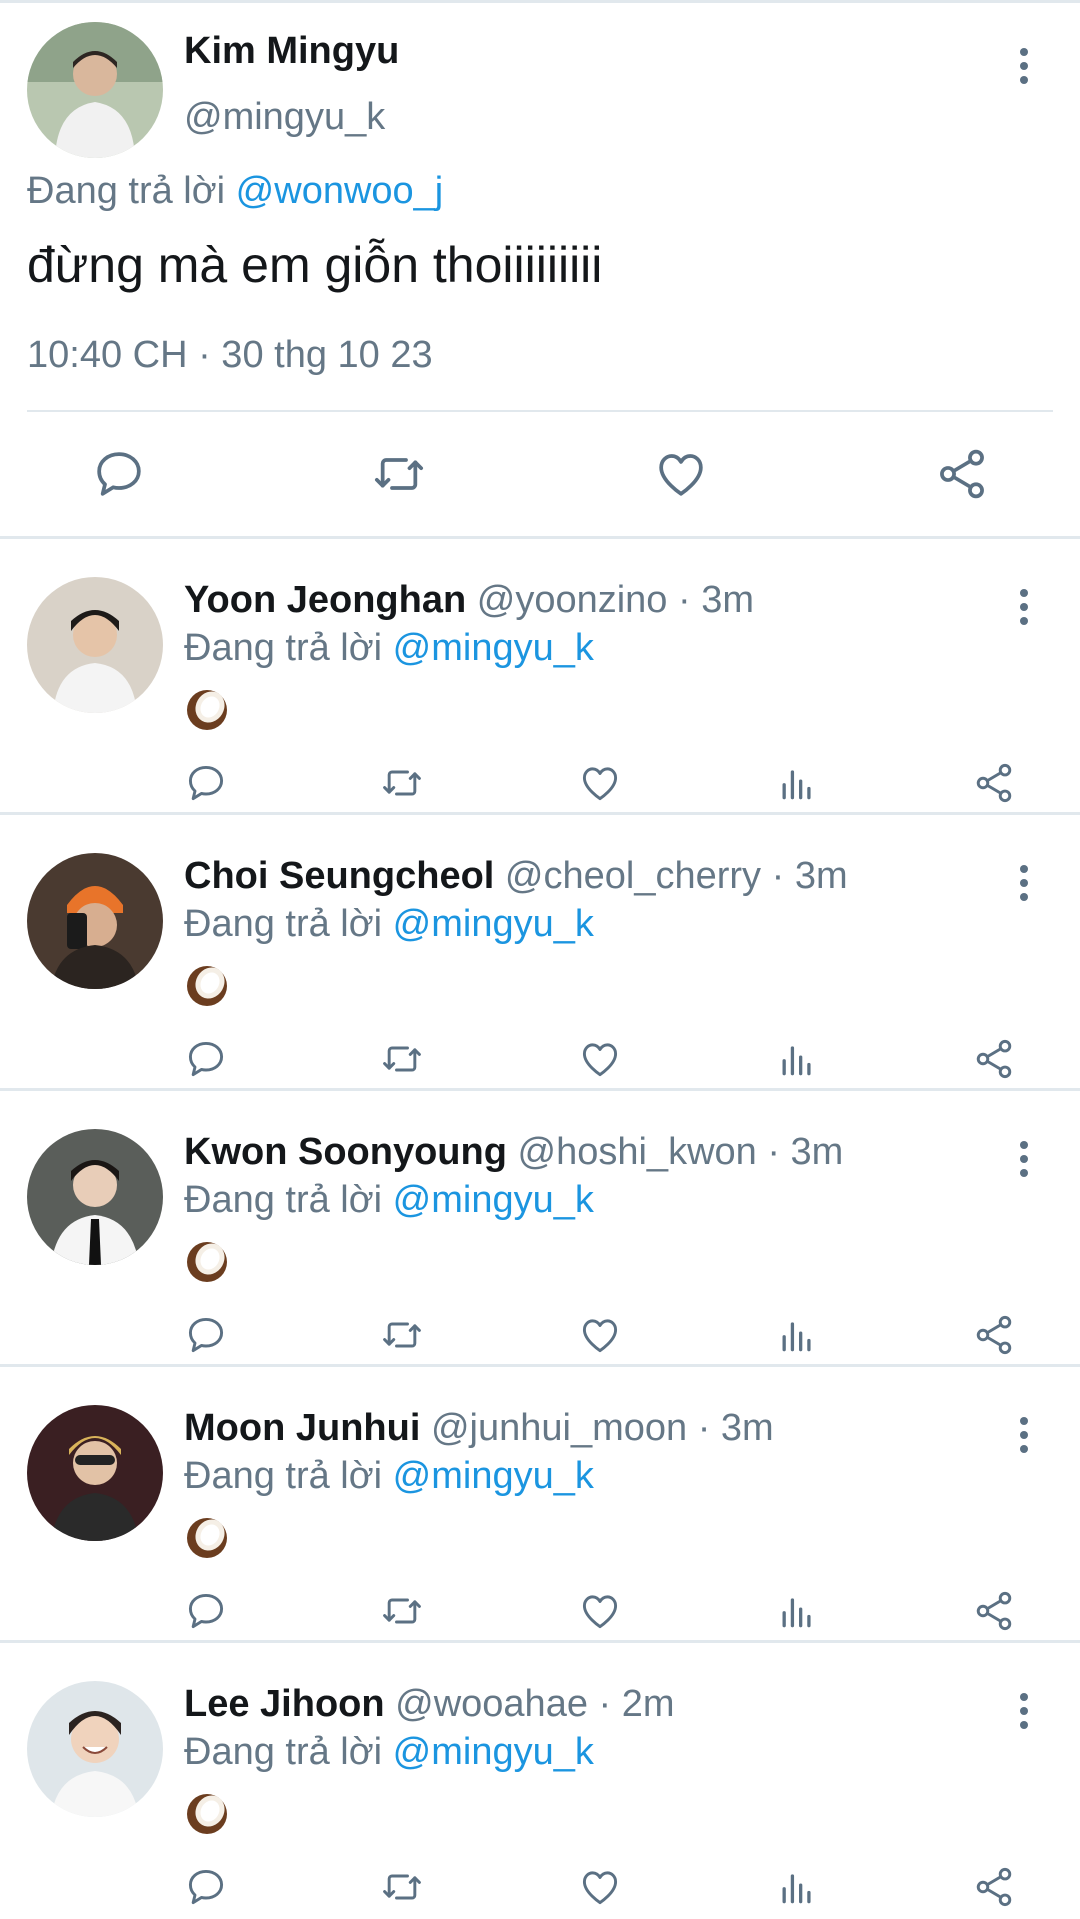 This screenshot has width=1080, height=1919. I want to click on replying-to: Đang trả lời @wonwoo_j, so click(235, 191).